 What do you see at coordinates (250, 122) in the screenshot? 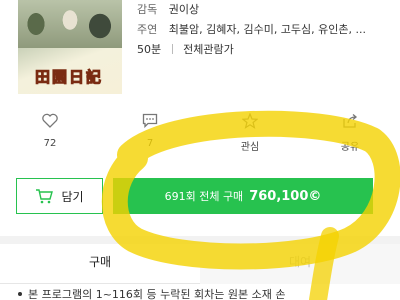
I see `star-icon` at bounding box center [250, 122].